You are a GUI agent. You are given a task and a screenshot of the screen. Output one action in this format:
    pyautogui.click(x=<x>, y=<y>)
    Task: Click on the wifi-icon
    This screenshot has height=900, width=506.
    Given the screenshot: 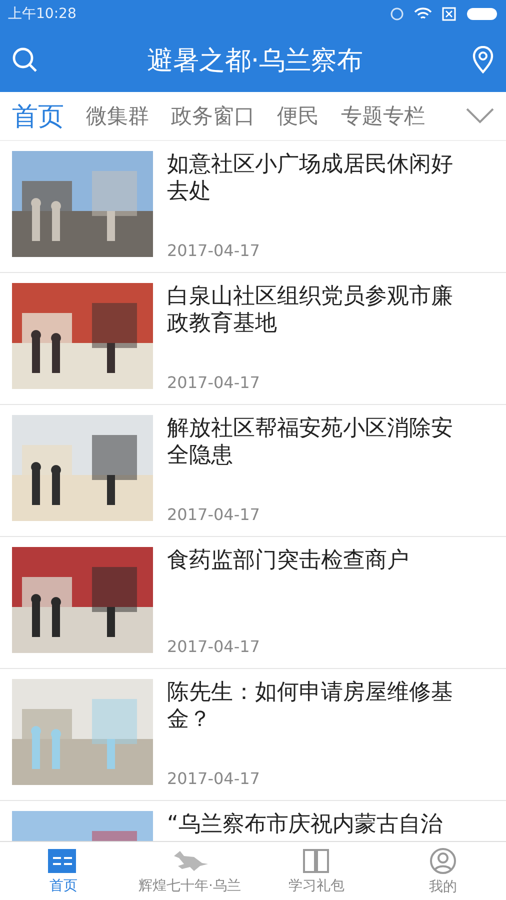 What is the action you would take?
    pyautogui.click(x=423, y=14)
    